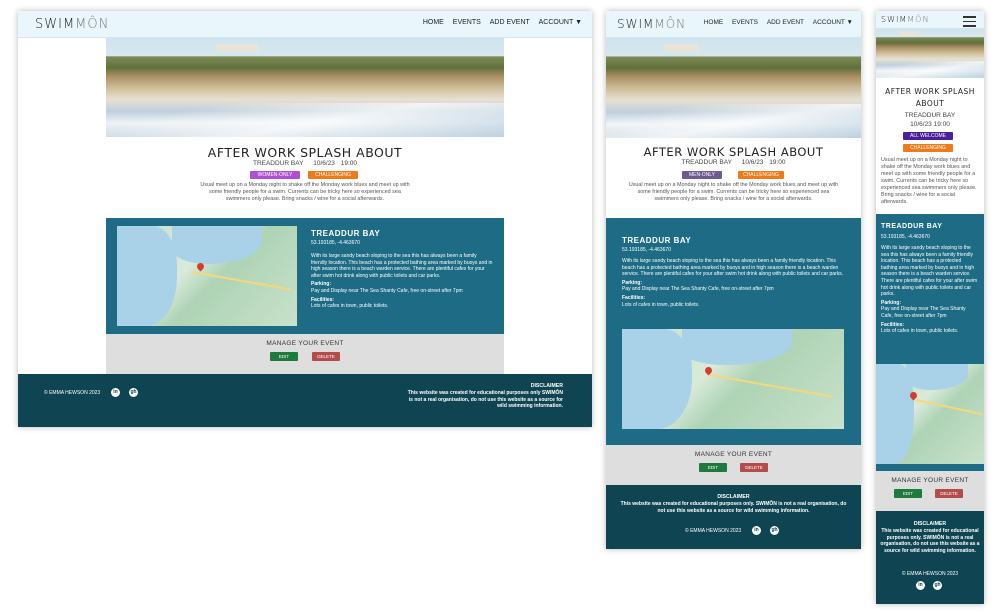  I want to click on event-datetime: 10/6/23 19:00, so click(930, 124).